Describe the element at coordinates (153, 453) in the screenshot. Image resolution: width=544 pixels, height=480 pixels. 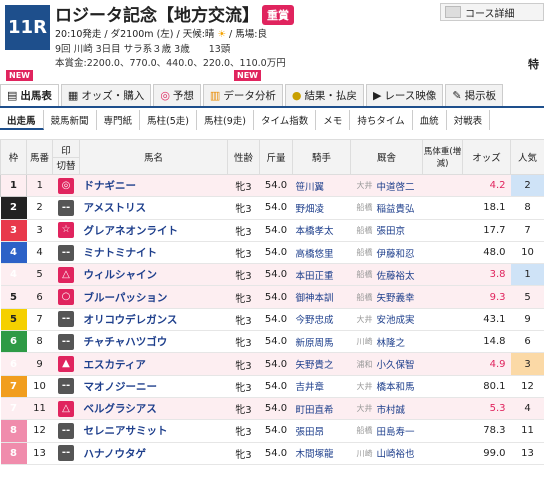
I see `horse-name-link: ハナノウタゲ` at that location.